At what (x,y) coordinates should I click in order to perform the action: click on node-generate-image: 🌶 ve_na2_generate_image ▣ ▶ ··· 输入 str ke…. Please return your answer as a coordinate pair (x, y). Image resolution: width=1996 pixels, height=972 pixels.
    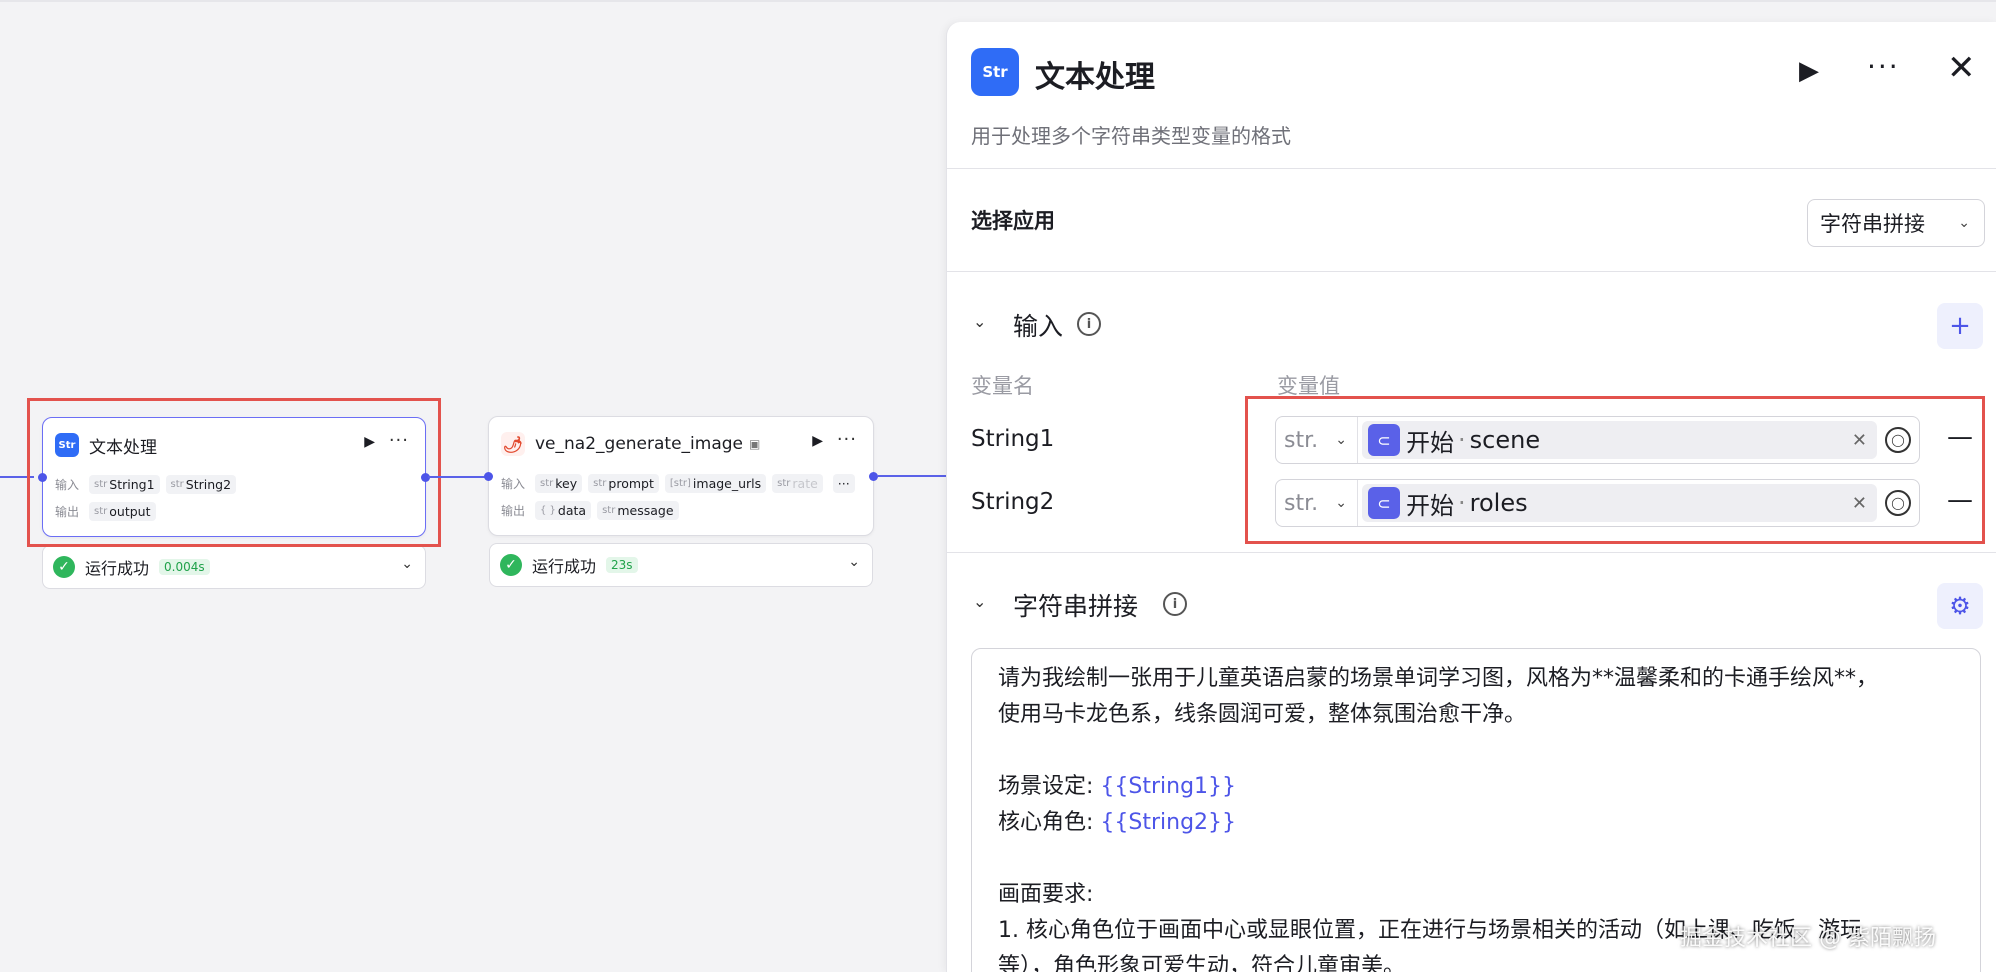
    Looking at the image, I should click on (681, 476).